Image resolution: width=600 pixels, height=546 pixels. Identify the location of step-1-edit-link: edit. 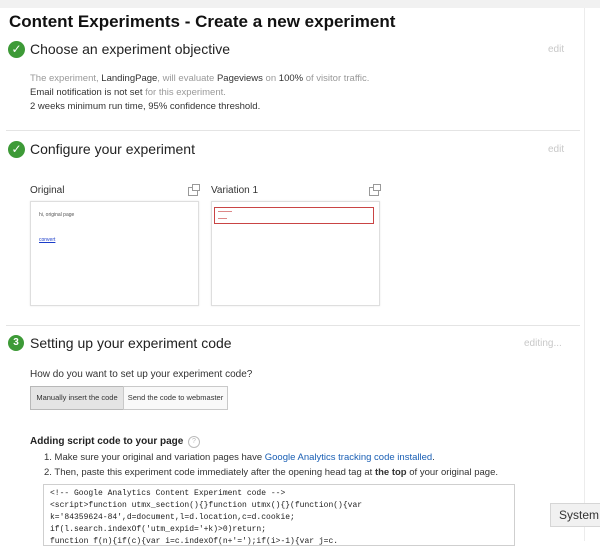
(556, 49).